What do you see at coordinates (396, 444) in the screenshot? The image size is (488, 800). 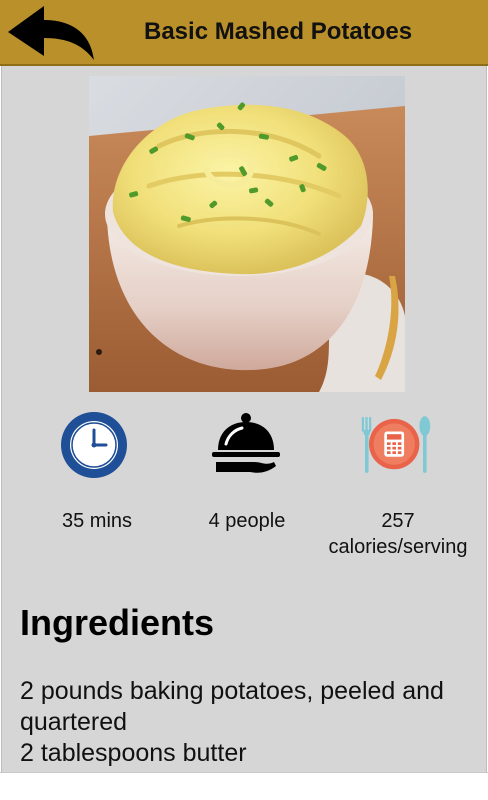 I see `calorie-calculator-icon` at bounding box center [396, 444].